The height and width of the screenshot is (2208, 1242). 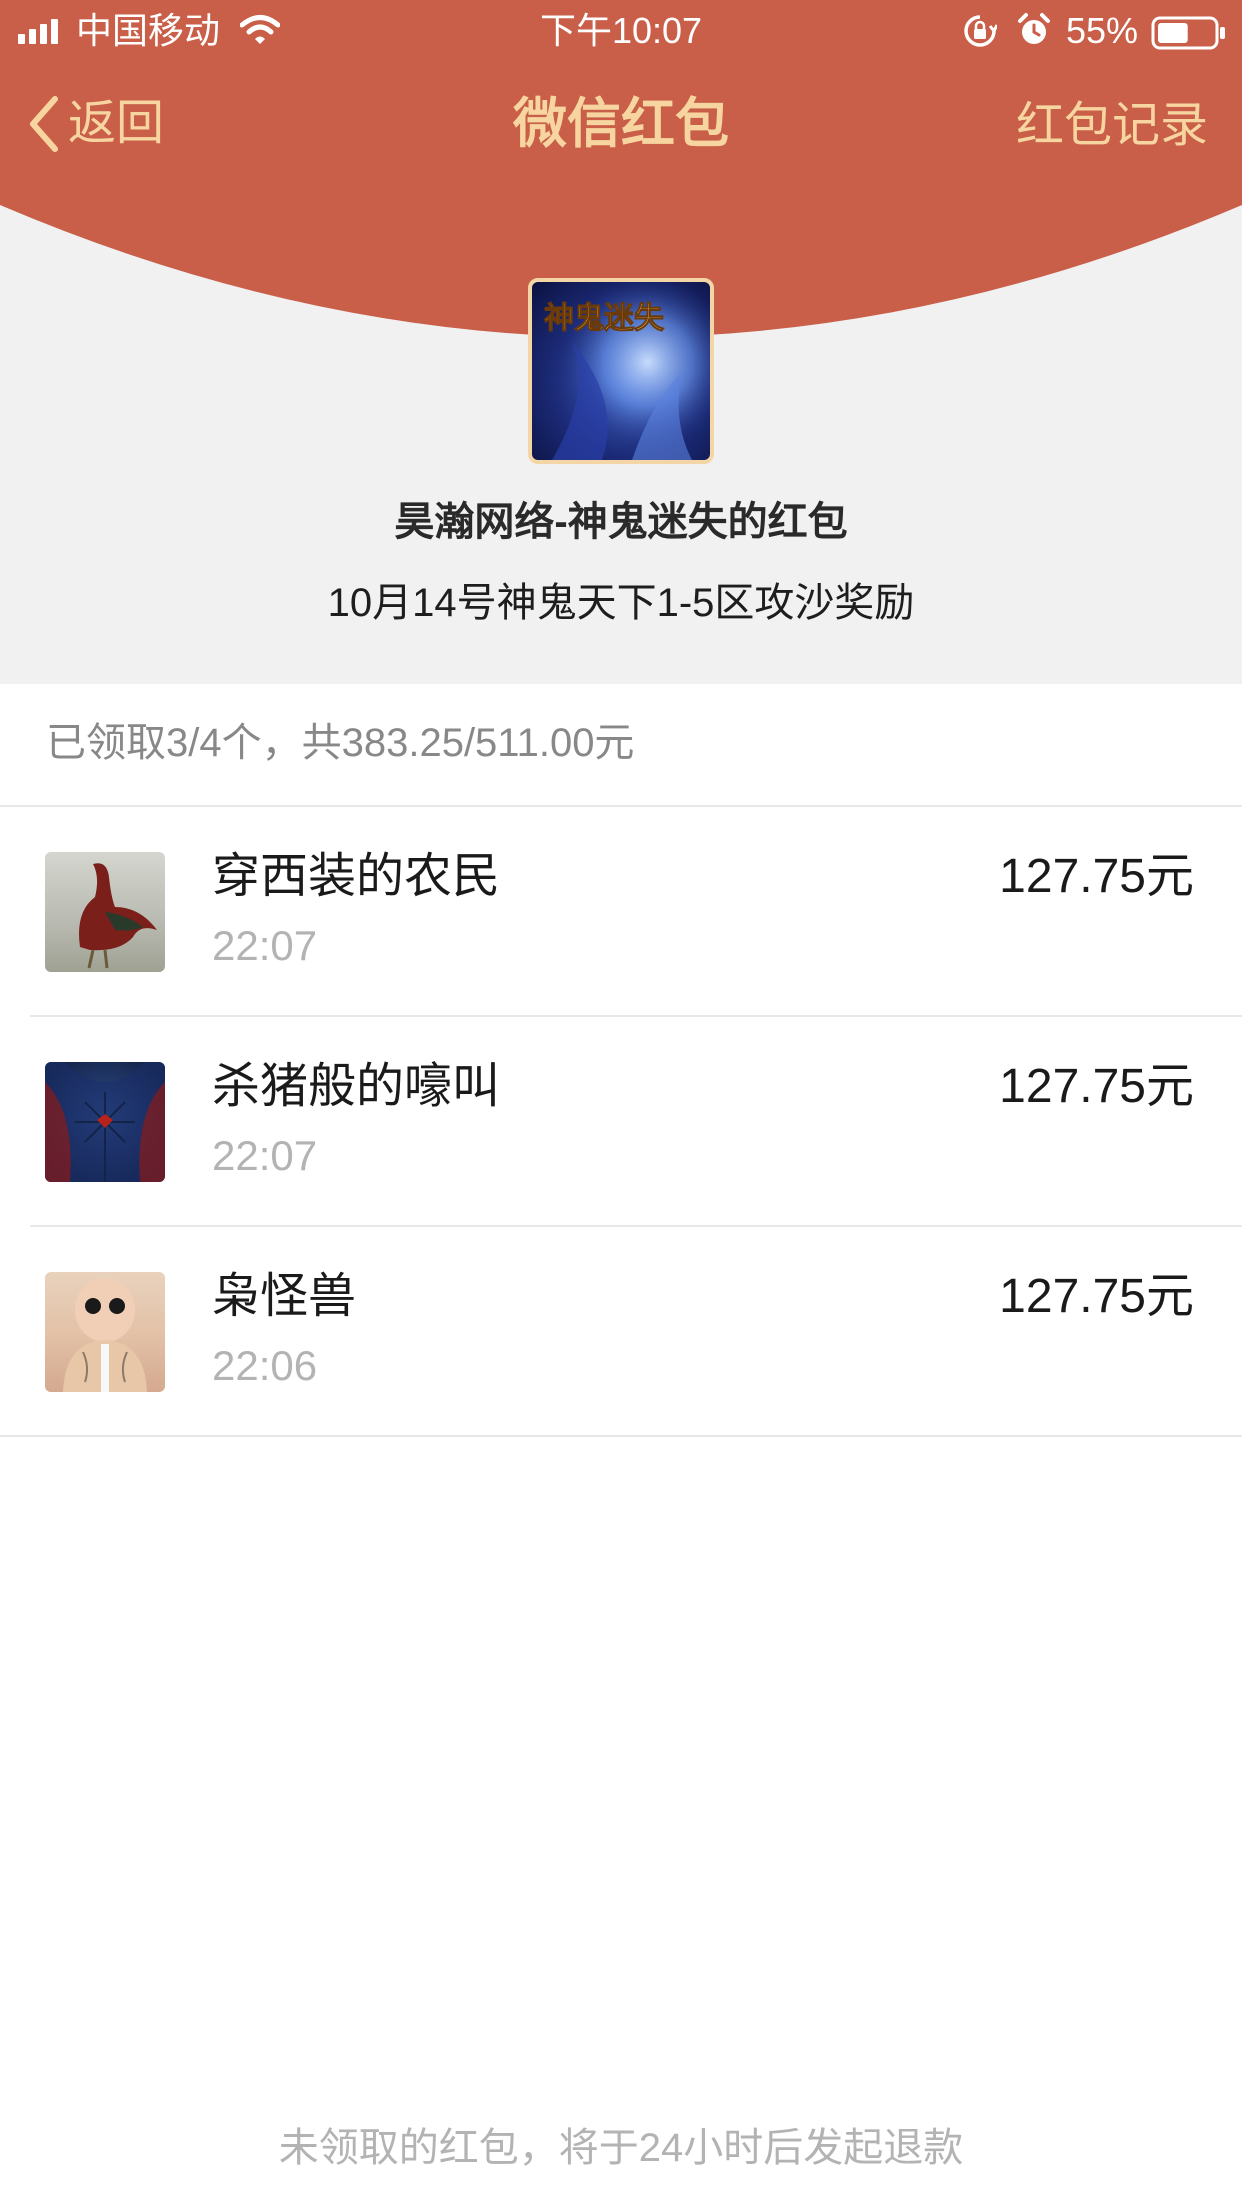 I want to click on sender-name: 昊瀚网络-神鬼迷失的红包, so click(x=621, y=522).